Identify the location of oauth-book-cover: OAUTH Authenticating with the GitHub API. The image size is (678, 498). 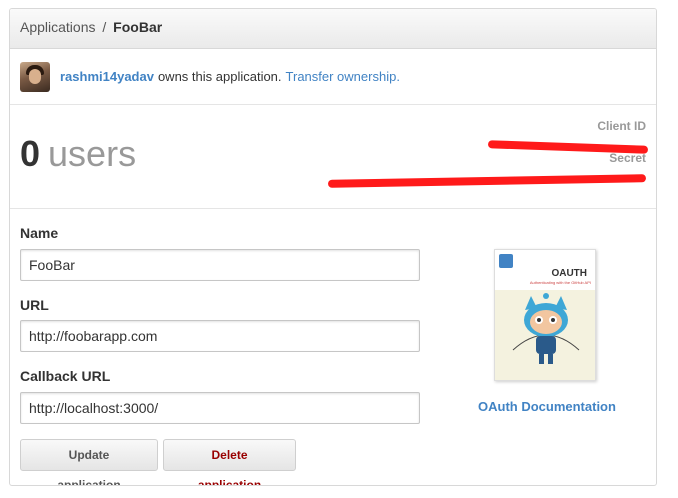
(545, 315).